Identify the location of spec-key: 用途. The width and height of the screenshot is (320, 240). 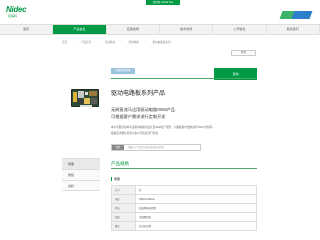
(123, 217).